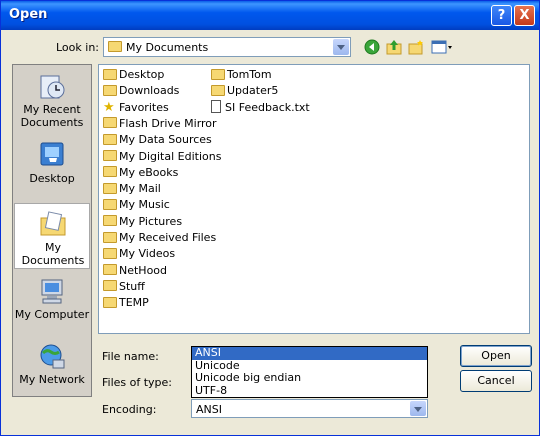 Image resolution: width=540 pixels, height=436 pixels. I want to click on list-item: ★ Favorites, so click(136, 108).